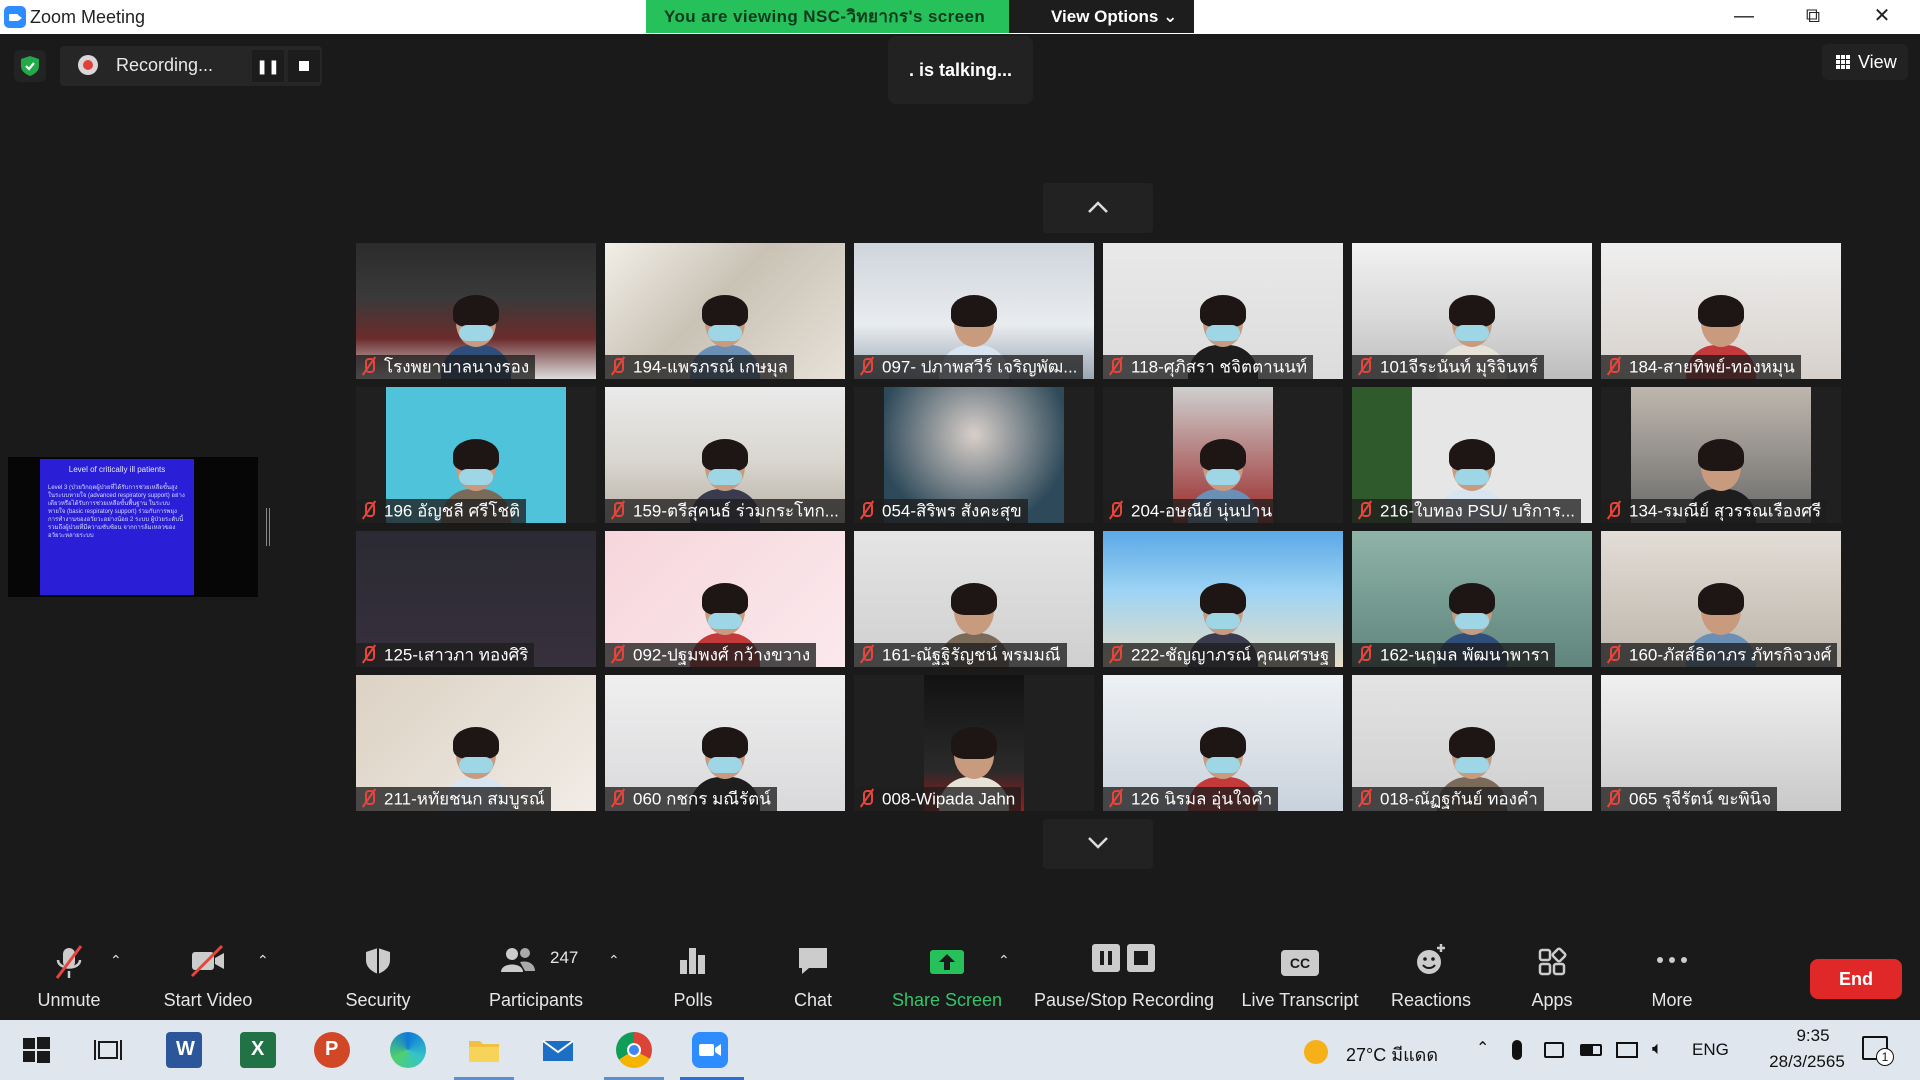 This screenshot has height=1080, width=1920. What do you see at coordinates (693, 979) in the screenshot?
I see `polls-button: Polls` at bounding box center [693, 979].